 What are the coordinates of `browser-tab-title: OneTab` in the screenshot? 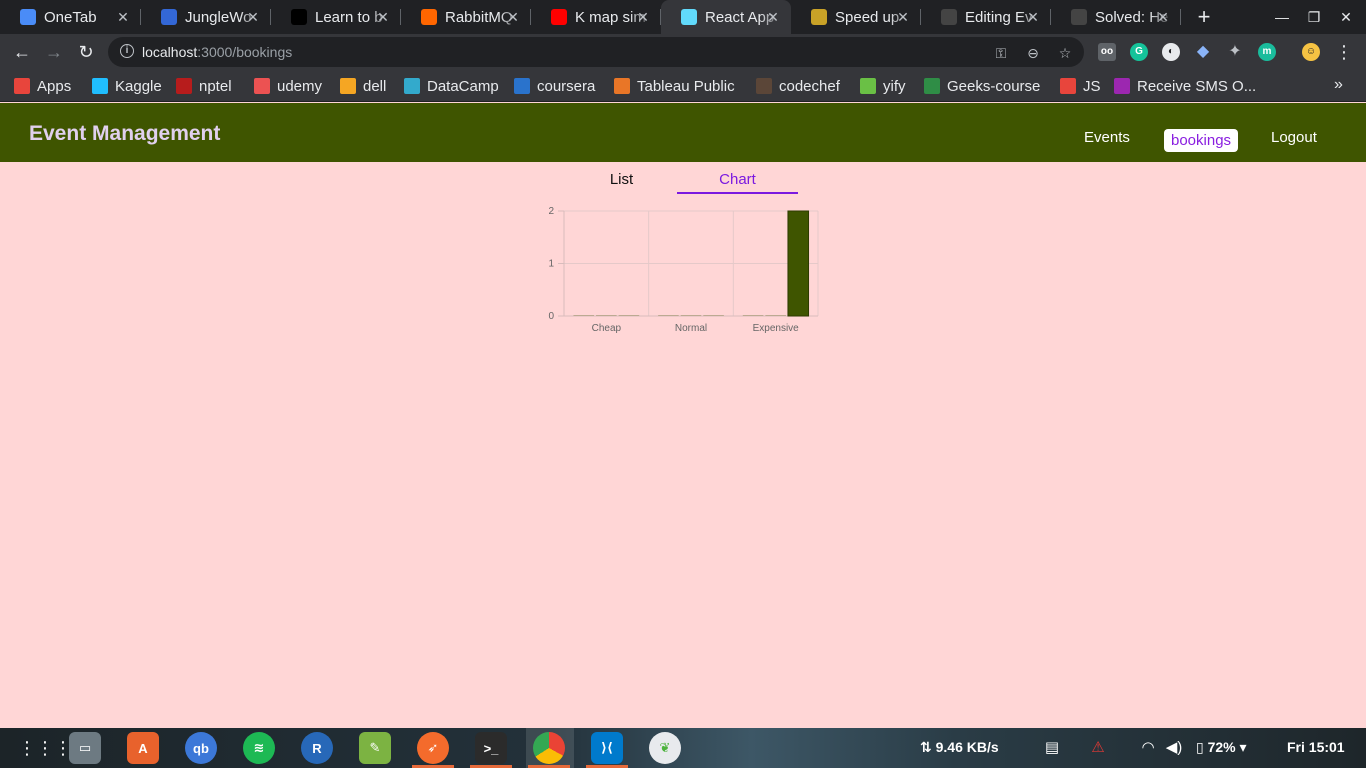 It's located at (70, 17).